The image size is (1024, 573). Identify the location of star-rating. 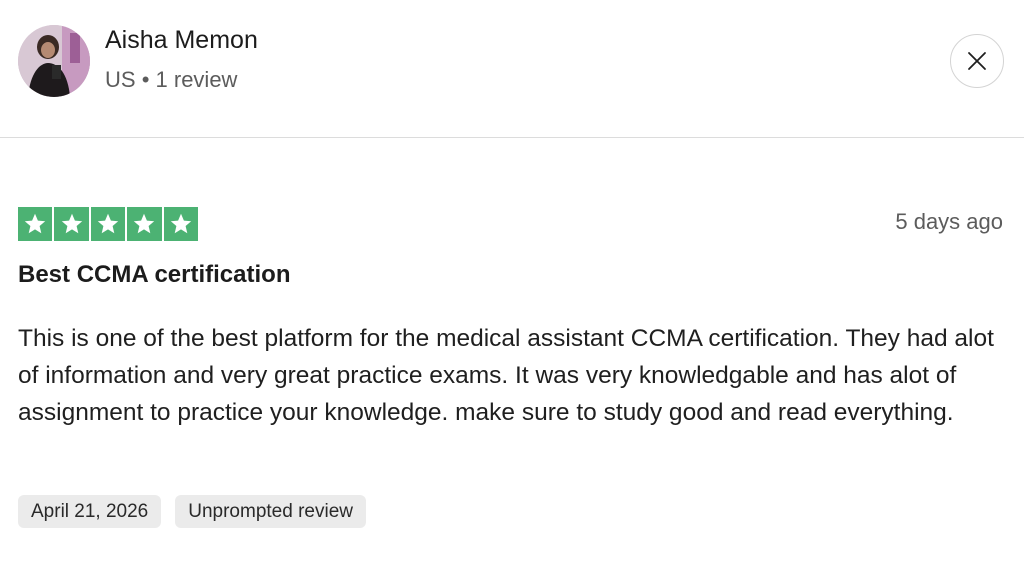
(108, 224).